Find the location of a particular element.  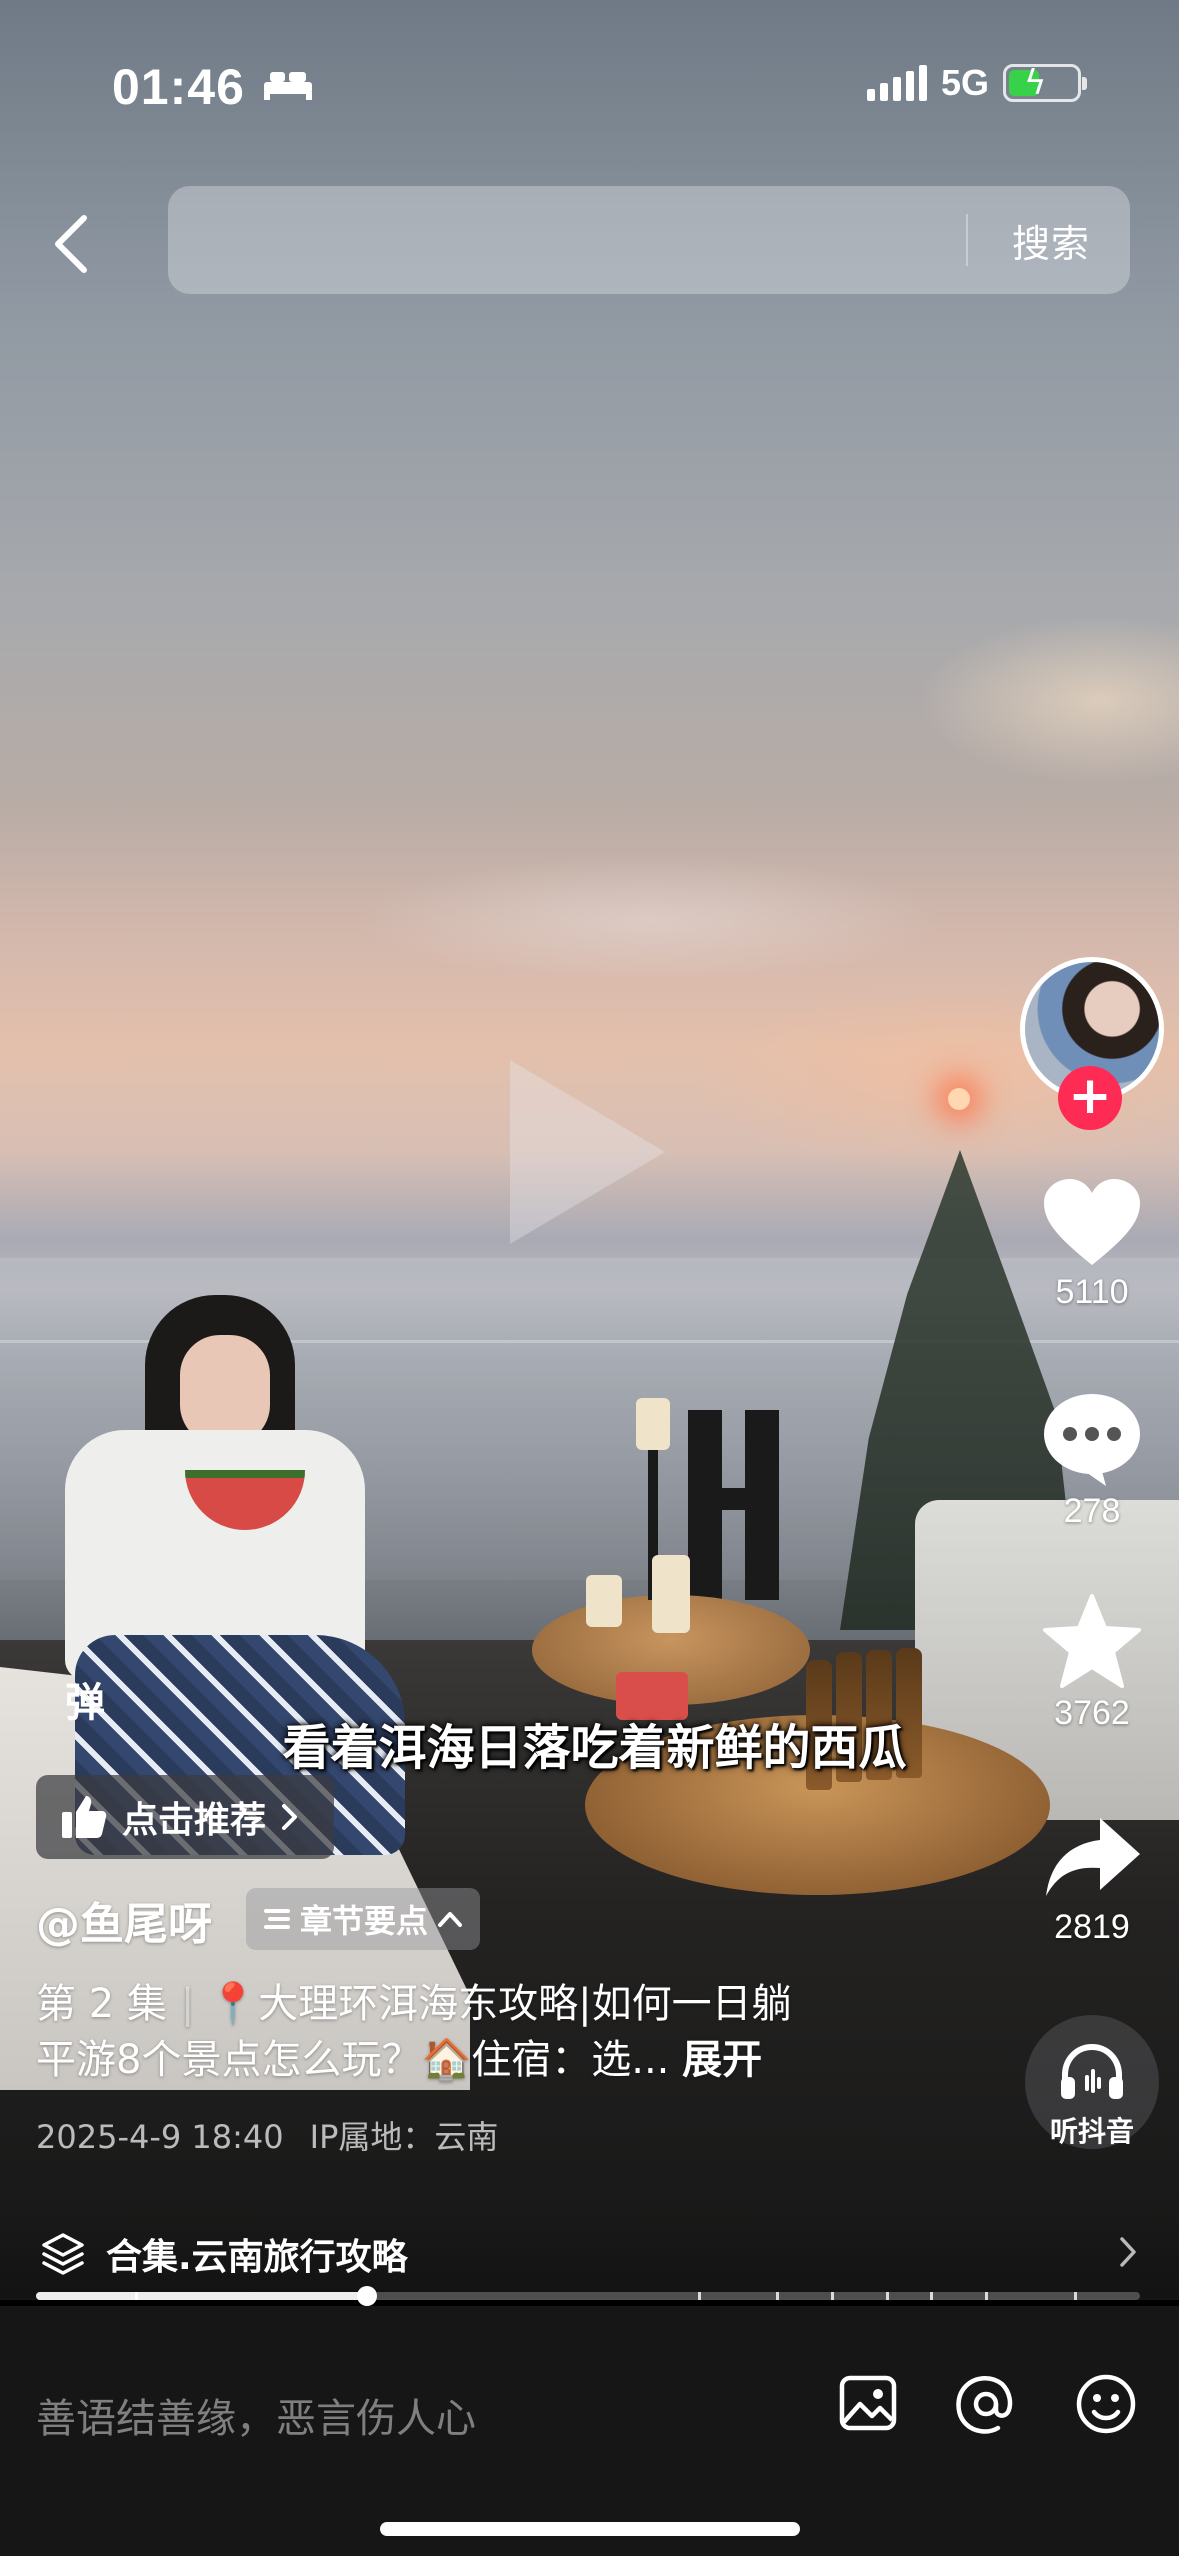

video-subtitle: 看着洱海日落吃着新鲜的西瓜 is located at coordinates (594, 1748).